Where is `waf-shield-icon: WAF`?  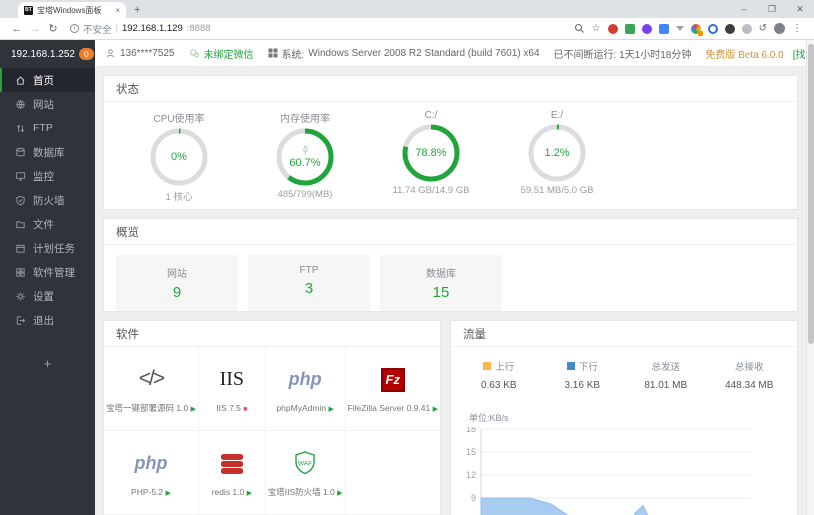 waf-shield-icon: WAF is located at coordinates (305, 462).